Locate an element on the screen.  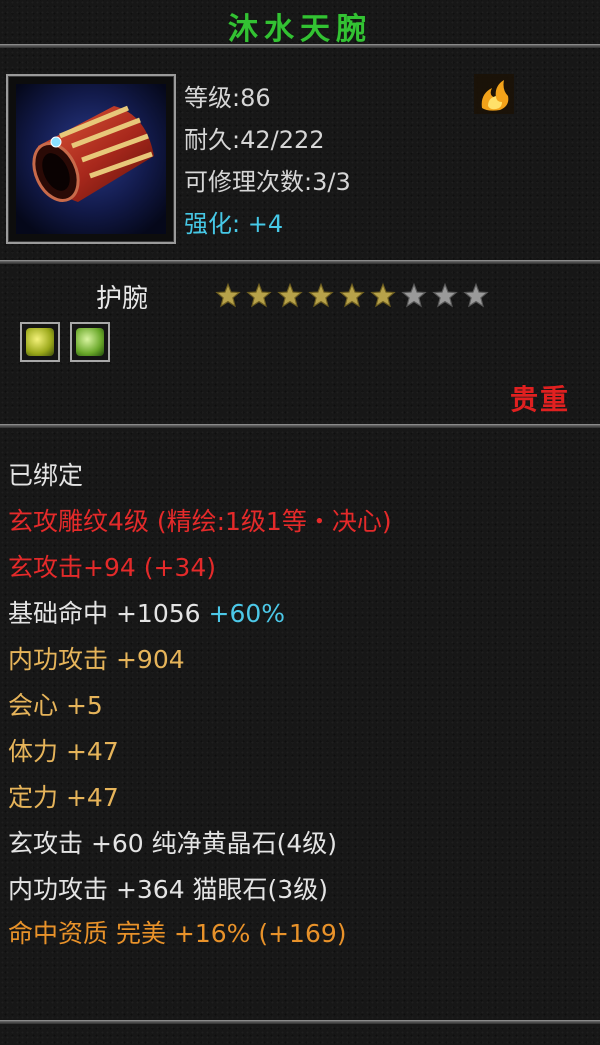
rarity-label: 贵重 is located at coordinates (539, 399).